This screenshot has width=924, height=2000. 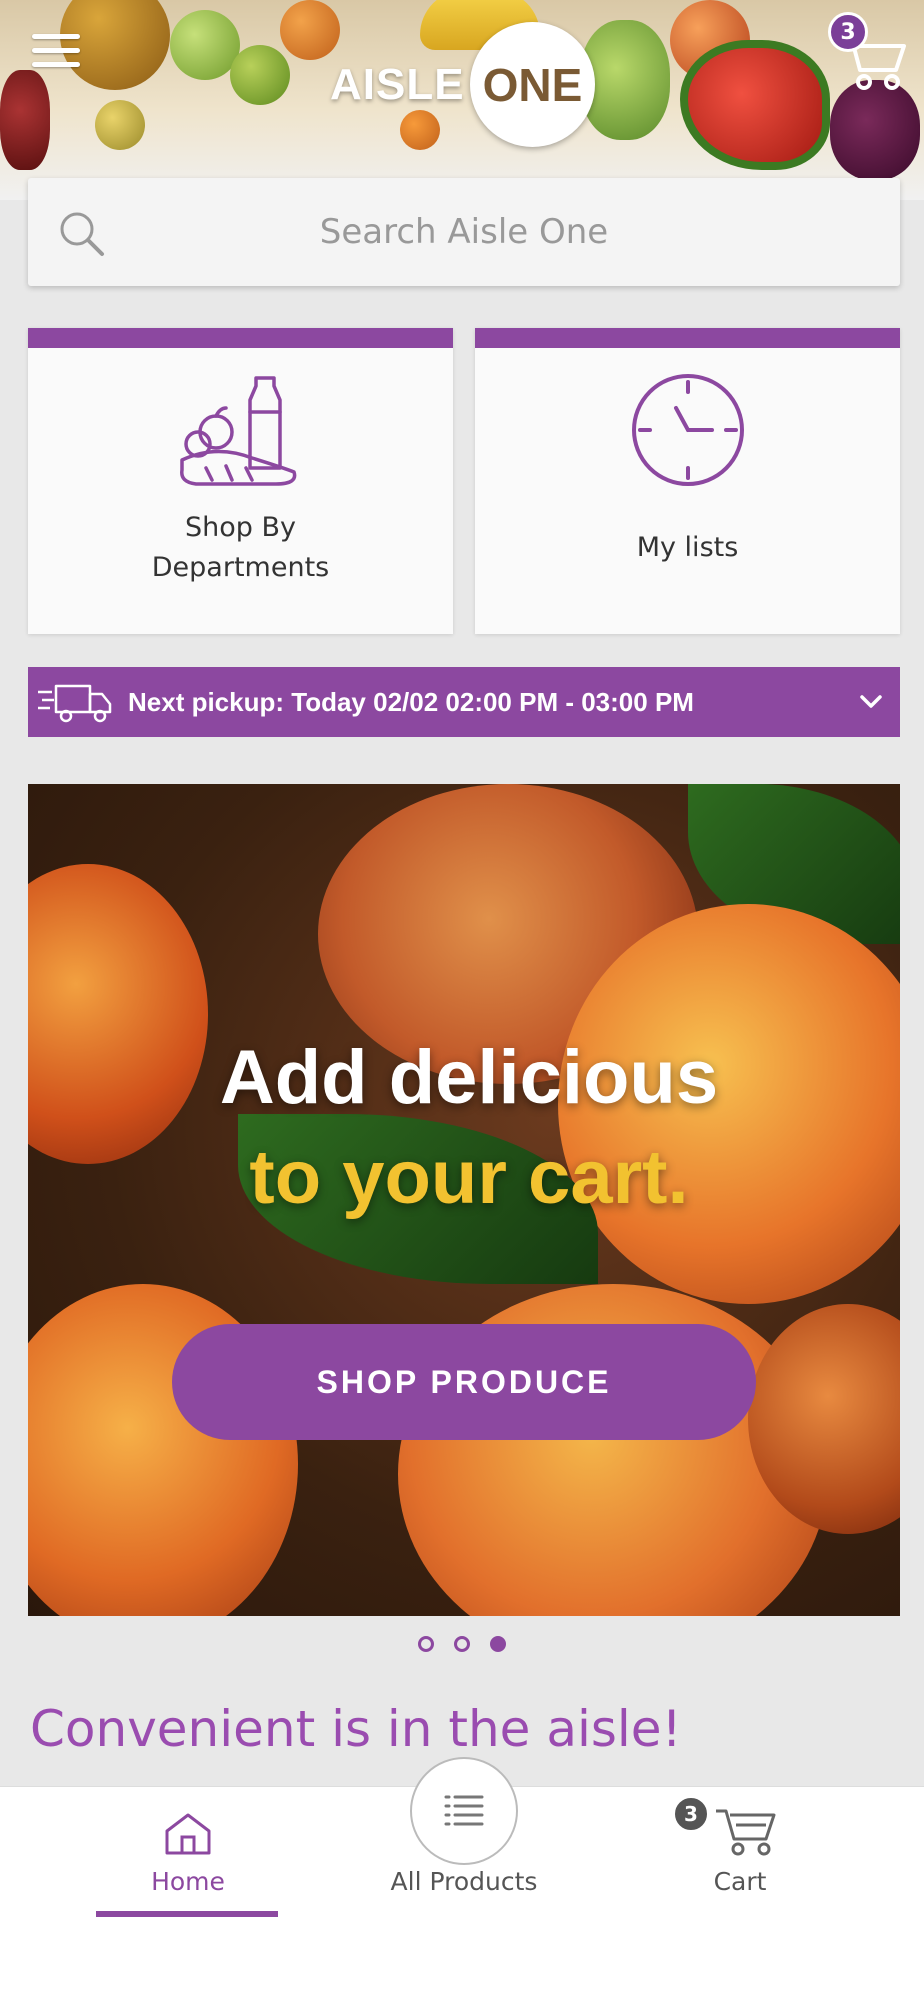 I want to click on my-lists-tile: My lists, so click(x=687, y=481).